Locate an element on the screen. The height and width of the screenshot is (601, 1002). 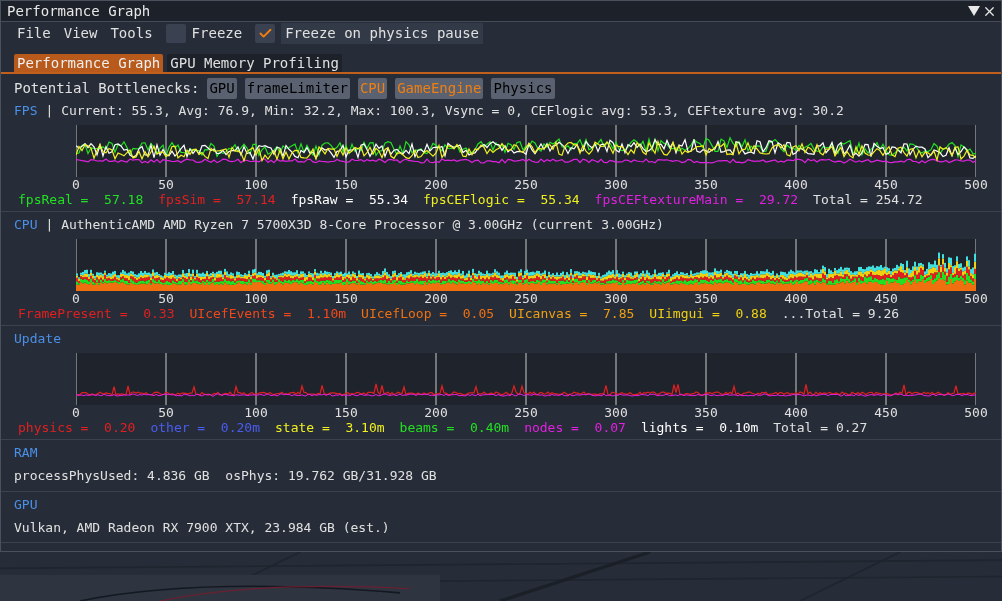
legend-value: 7.85 is located at coordinates (619, 314).